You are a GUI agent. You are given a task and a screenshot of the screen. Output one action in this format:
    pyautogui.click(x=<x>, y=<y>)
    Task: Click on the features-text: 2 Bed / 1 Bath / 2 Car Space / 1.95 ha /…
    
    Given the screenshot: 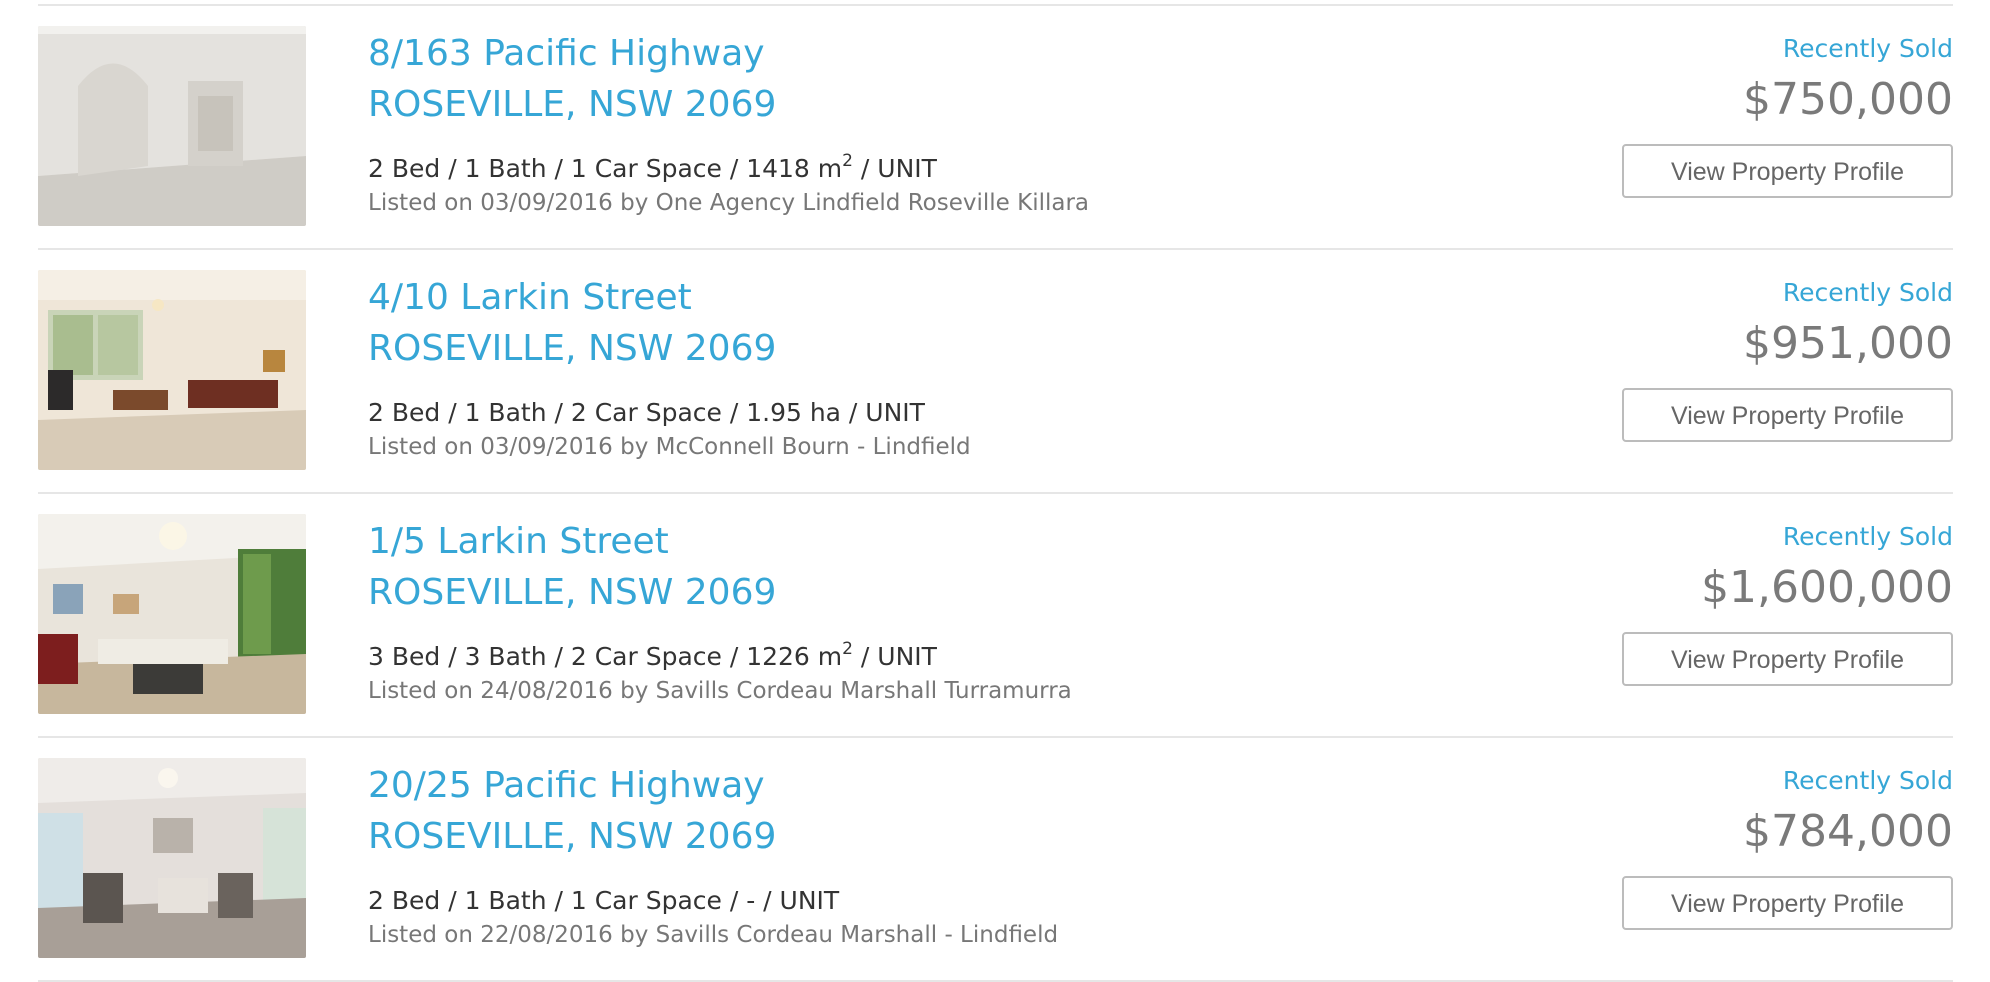 What is the action you would take?
    pyautogui.click(x=646, y=412)
    